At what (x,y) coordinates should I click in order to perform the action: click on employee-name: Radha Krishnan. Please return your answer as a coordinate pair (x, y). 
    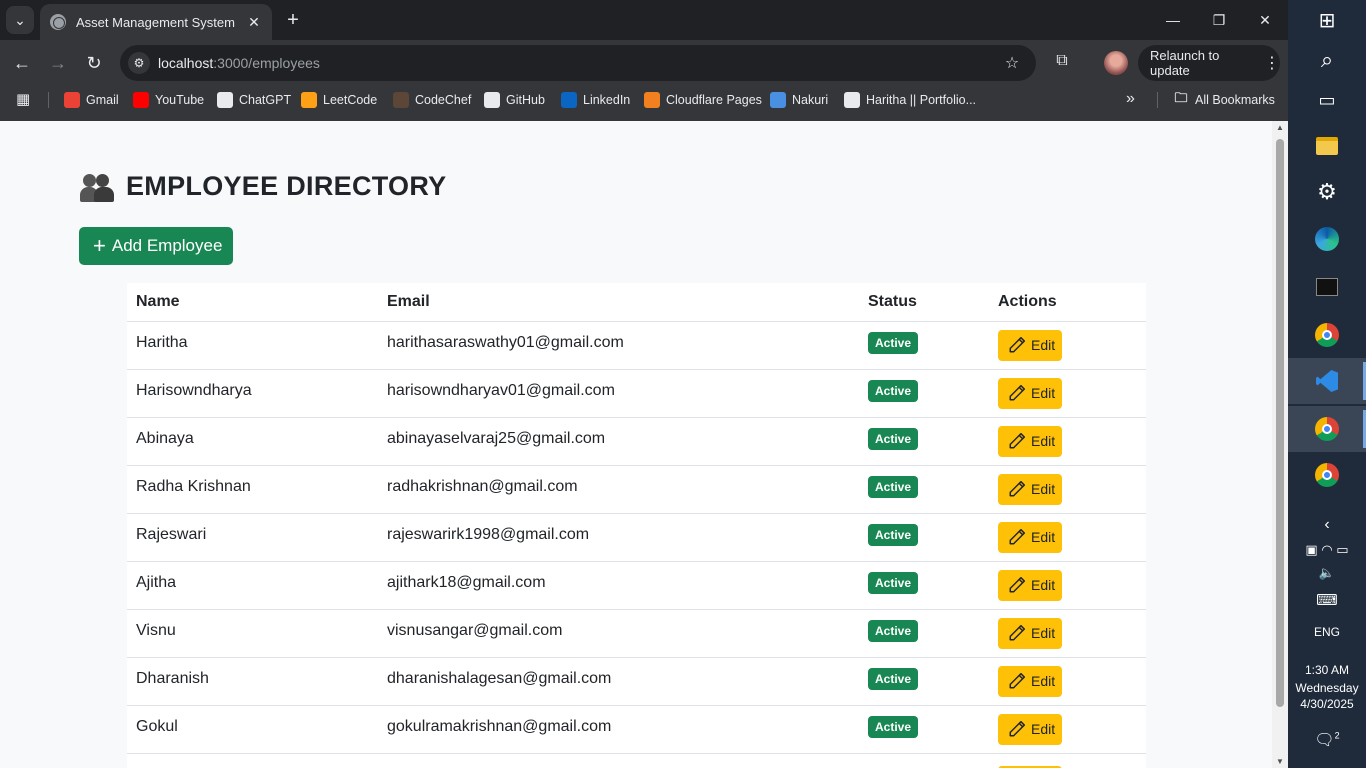
    Looking at the image, I should click on (252, 489).